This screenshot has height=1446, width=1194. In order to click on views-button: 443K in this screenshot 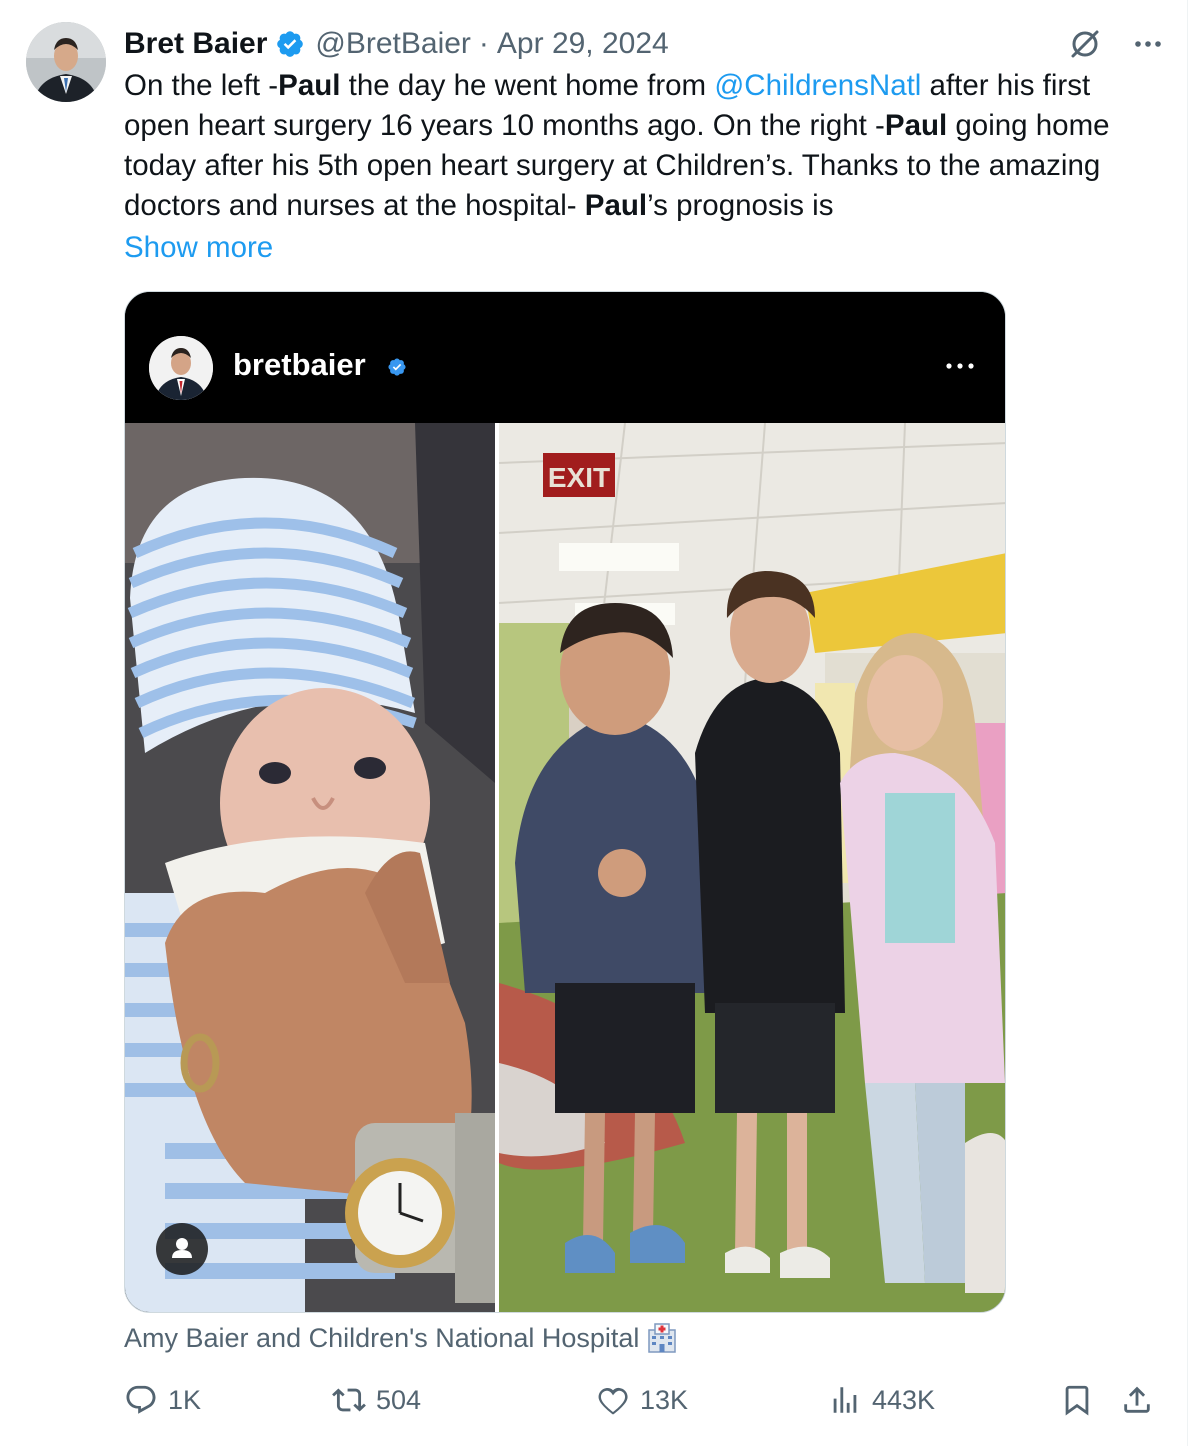, I will do `click(881, 1400)`.